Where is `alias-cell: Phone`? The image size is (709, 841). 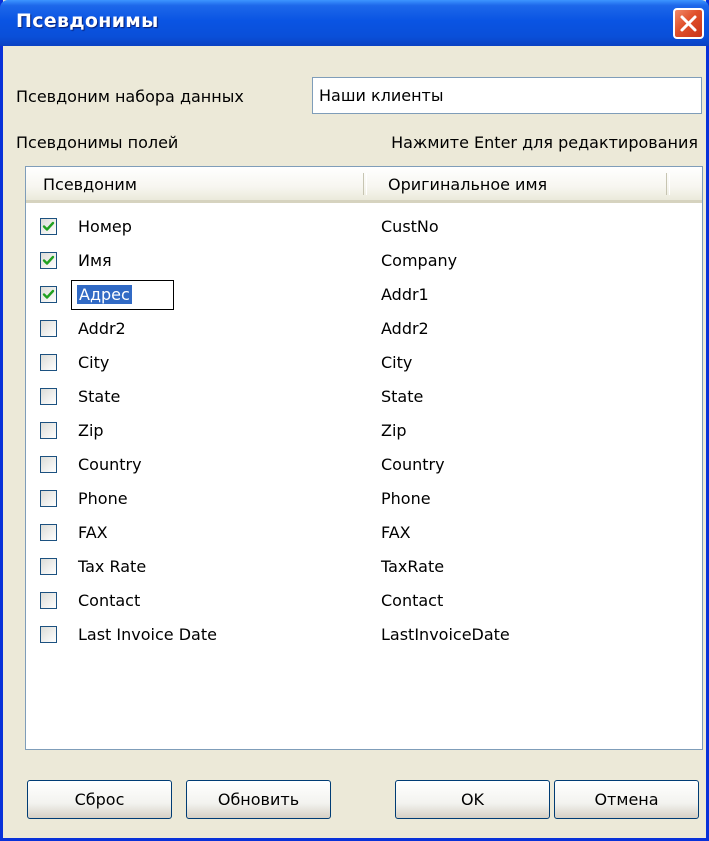 alias-cell: Phone is located at coordinates (103, 498).